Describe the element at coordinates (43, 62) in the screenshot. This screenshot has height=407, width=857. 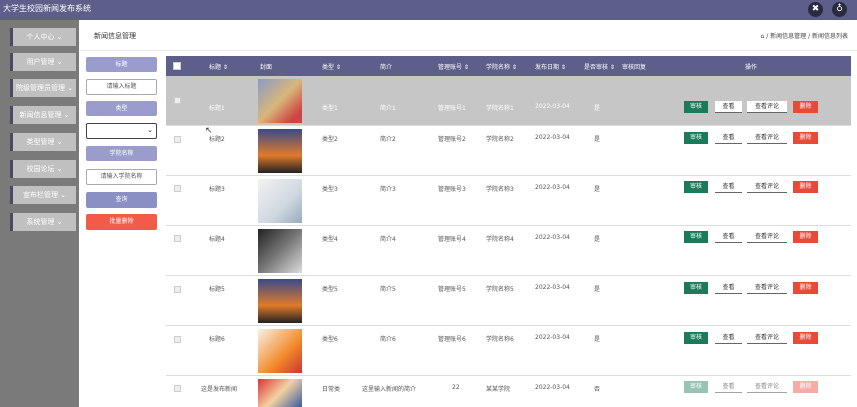
I see `sidebar-item-users: 用户管理 ⌄` at that location.